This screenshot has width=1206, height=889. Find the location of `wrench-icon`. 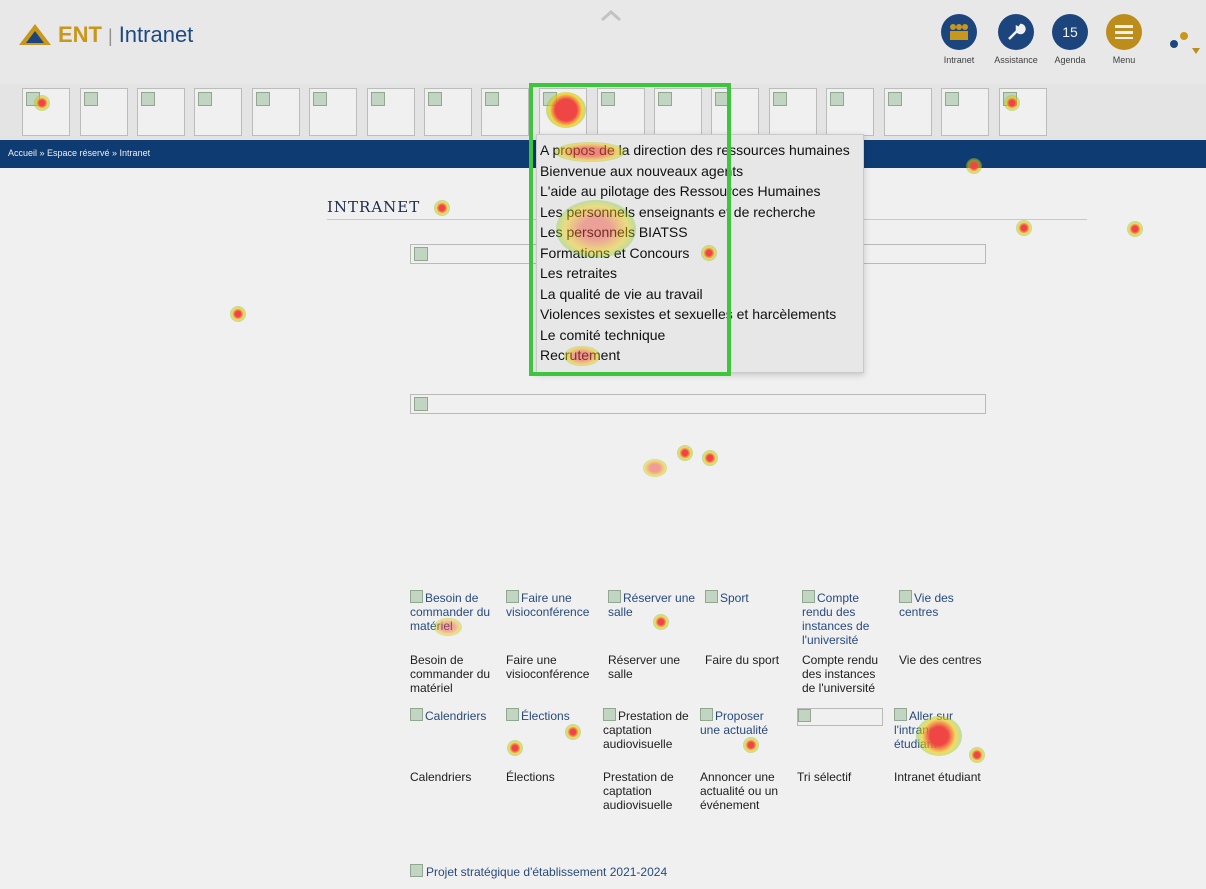

wrench-icon is located at coordinates (1016, 32).